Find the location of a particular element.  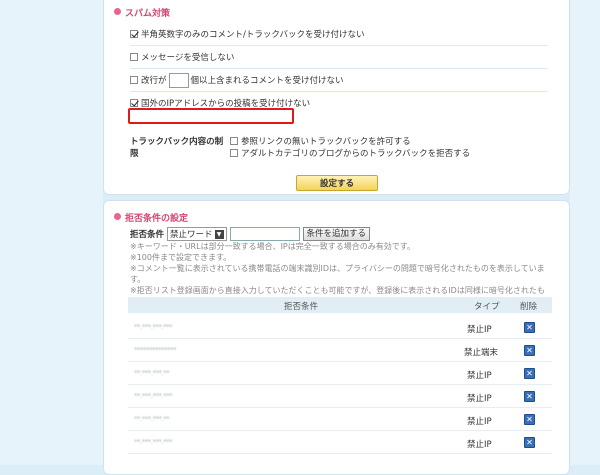

reject-adult-label: アダルトカテゴリのブログからのトラックバックを拒否する is located at coordinates (356, 154).